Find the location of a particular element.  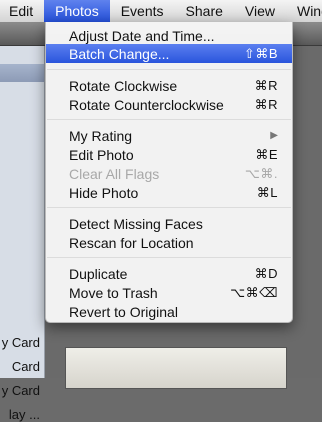

menu-item-label: Detect Missing Faces is located at coordinates (136, 223).